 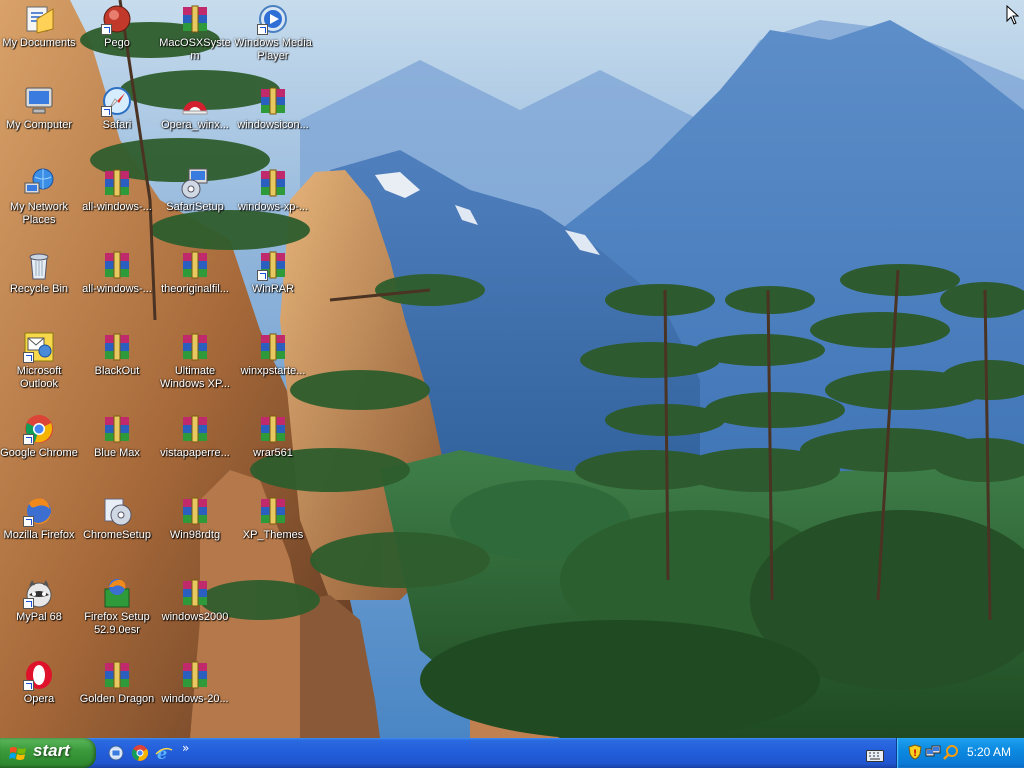 I want to click on start-button: start, so click(x=48, y=753).